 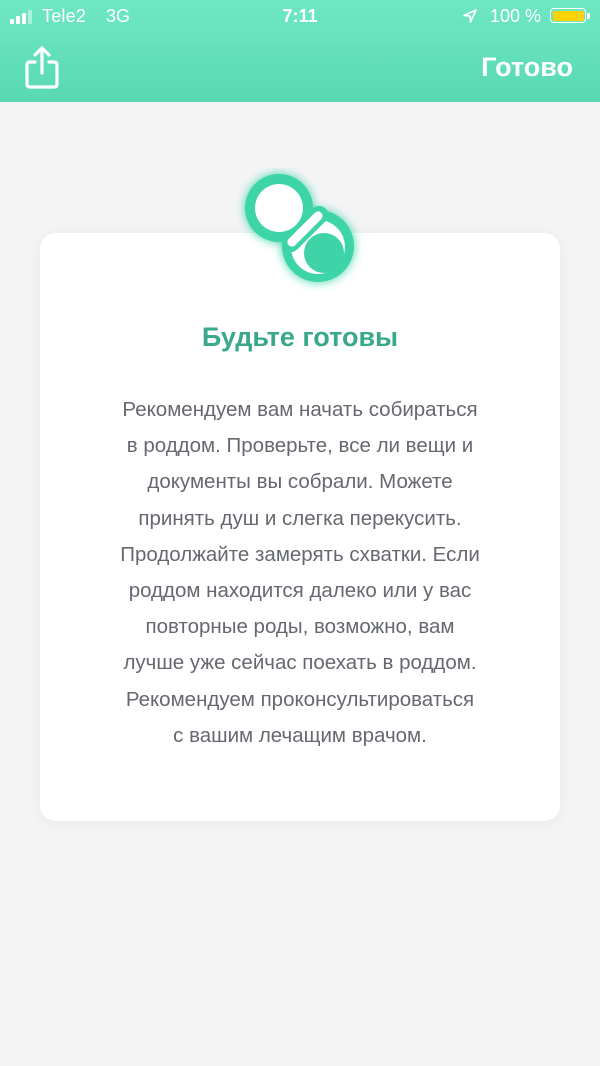 I want to click on done-button: Готово, so click(x=527, y=67).